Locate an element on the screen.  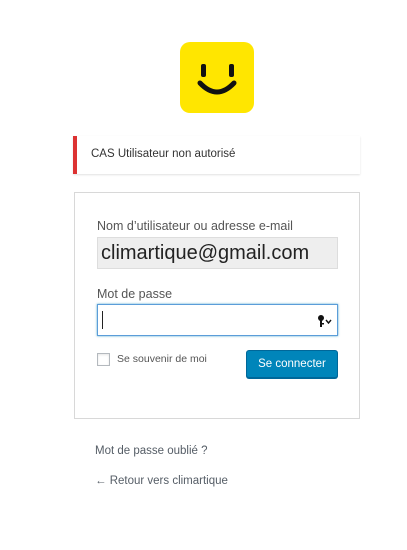
site-logo is located at coordinates (217, 77).